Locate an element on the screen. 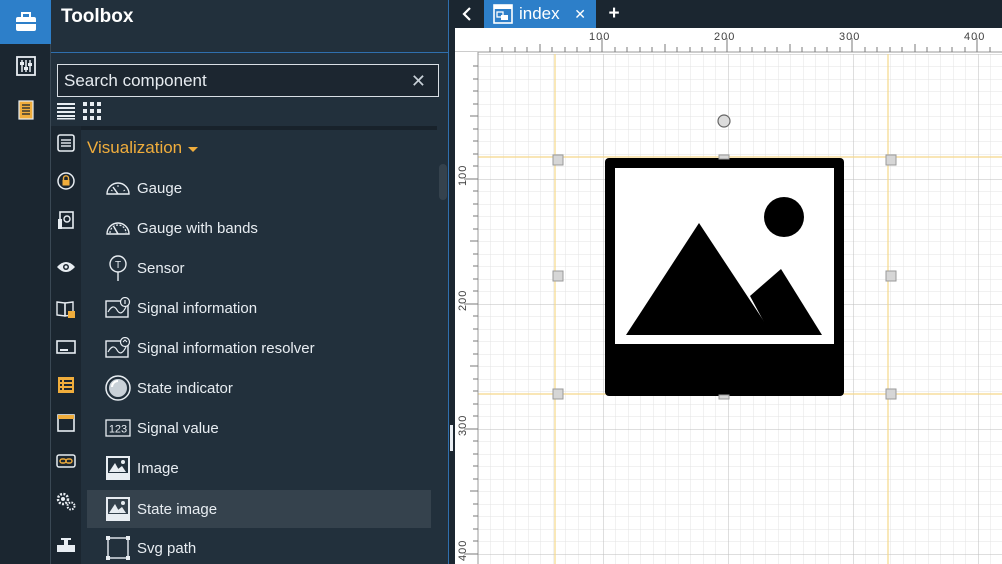 The width and height of the screenshot is (1002, 564). resize-handle-right is located at coordinates (891, 276).